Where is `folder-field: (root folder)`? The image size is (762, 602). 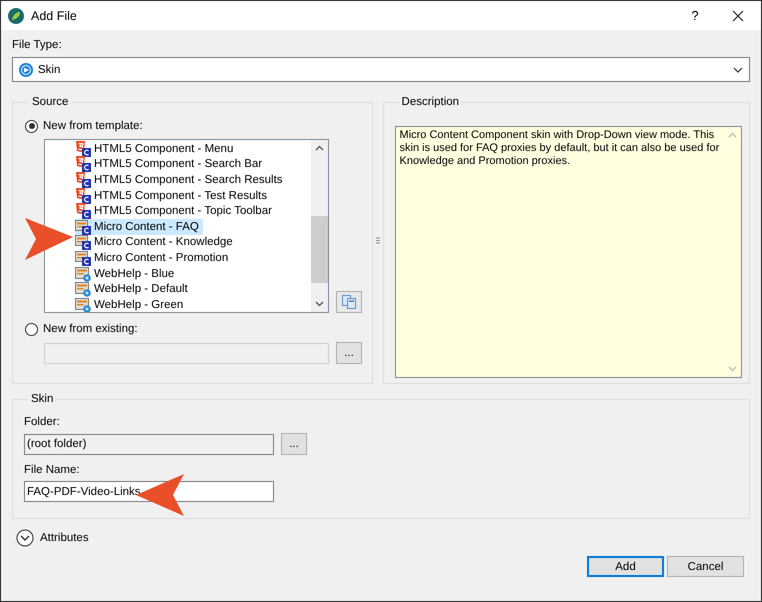 folder-field: (root folder) is located at coordinates (149, 444).